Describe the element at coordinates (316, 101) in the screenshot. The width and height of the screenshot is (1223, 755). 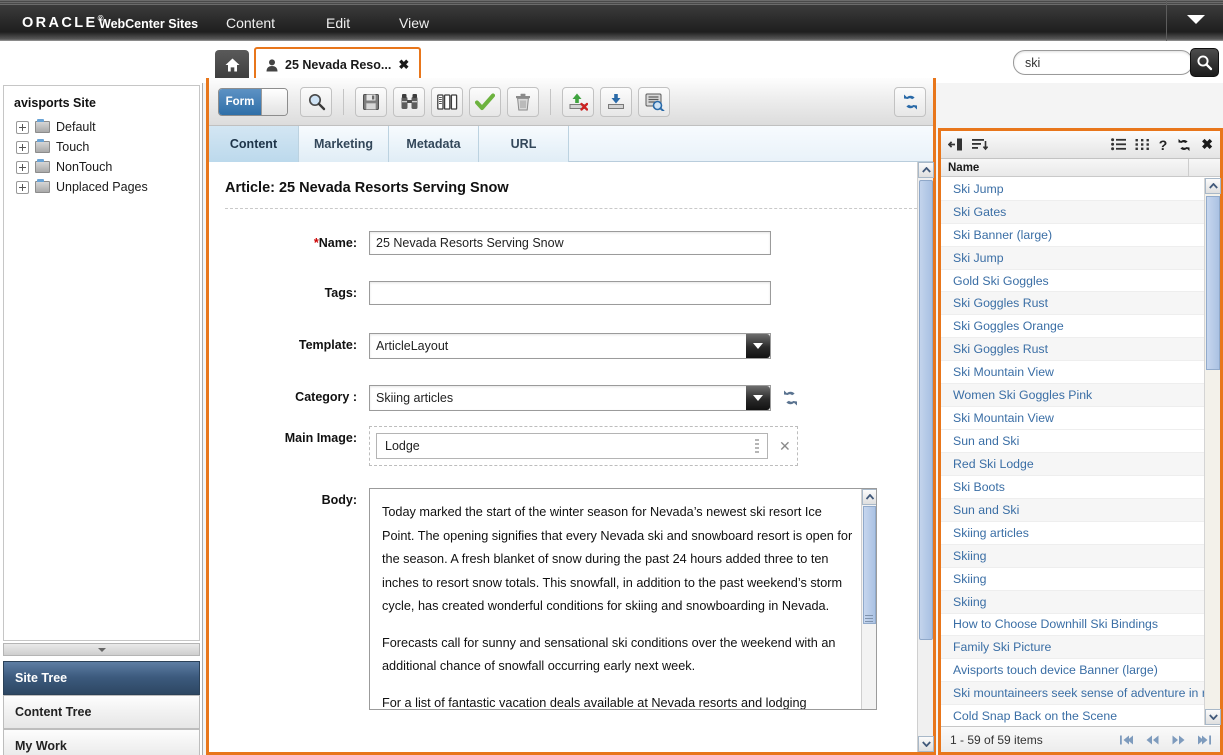
I see `preview-button` at that location.